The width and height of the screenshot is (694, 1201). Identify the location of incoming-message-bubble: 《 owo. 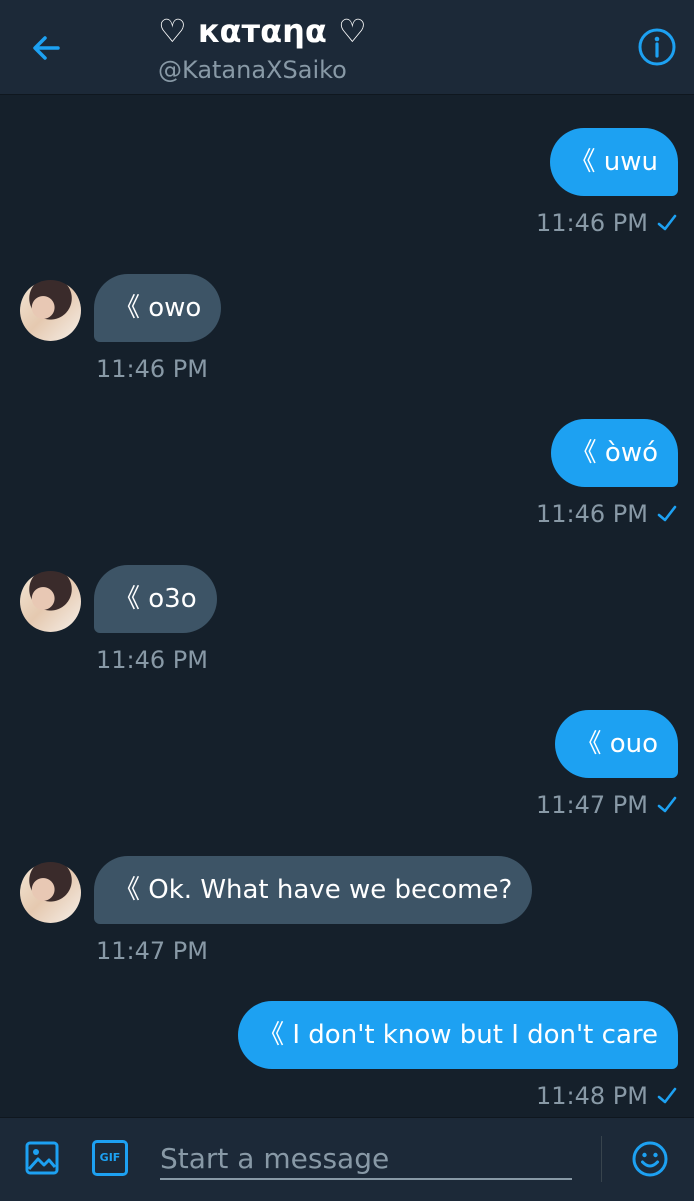
(158, 308).